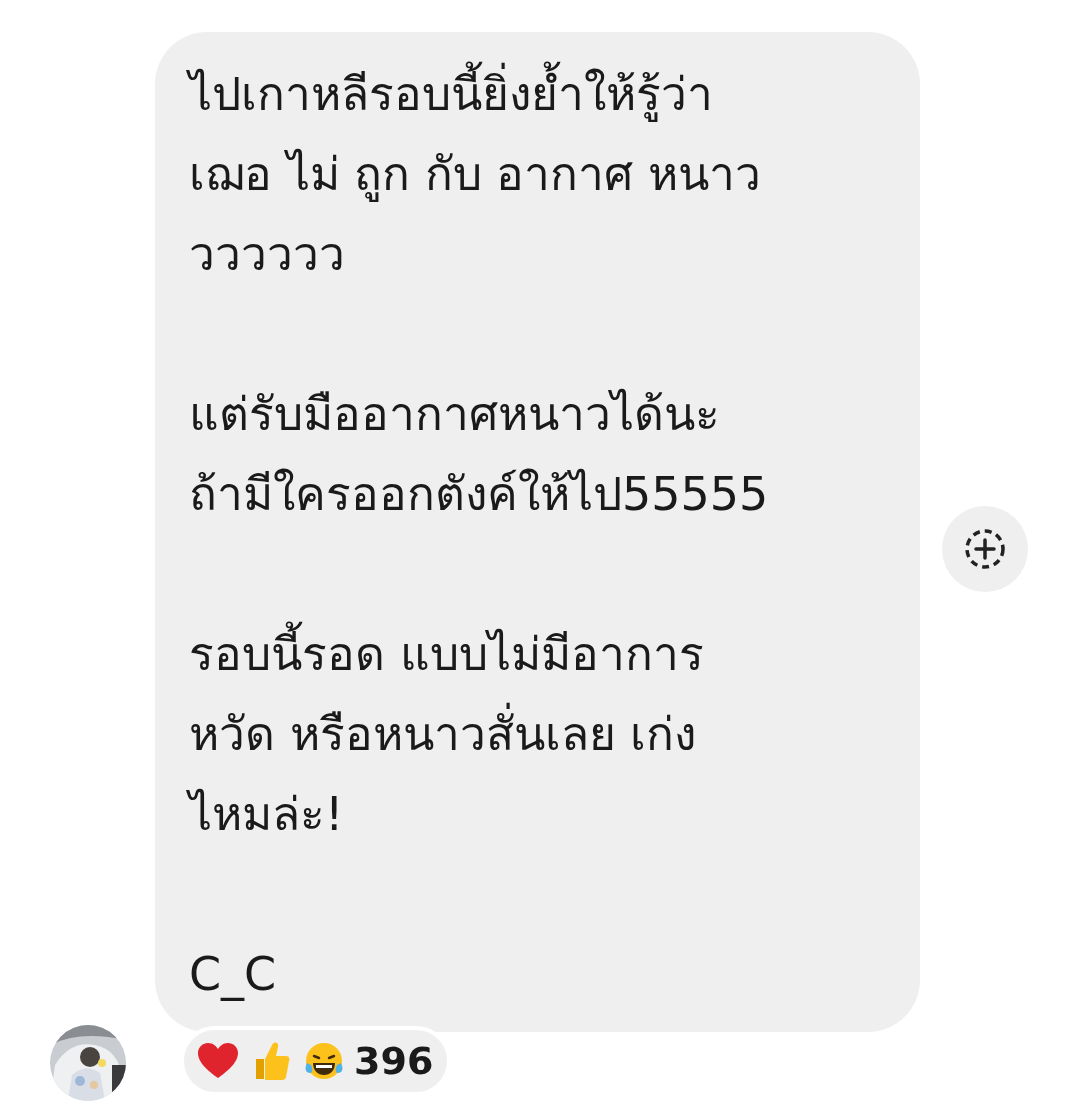 This screenshot has width=1080, height=1102. Describe the element at coordinates (233, 974) in the screenshot. I see `message-text: C_C` at that location.